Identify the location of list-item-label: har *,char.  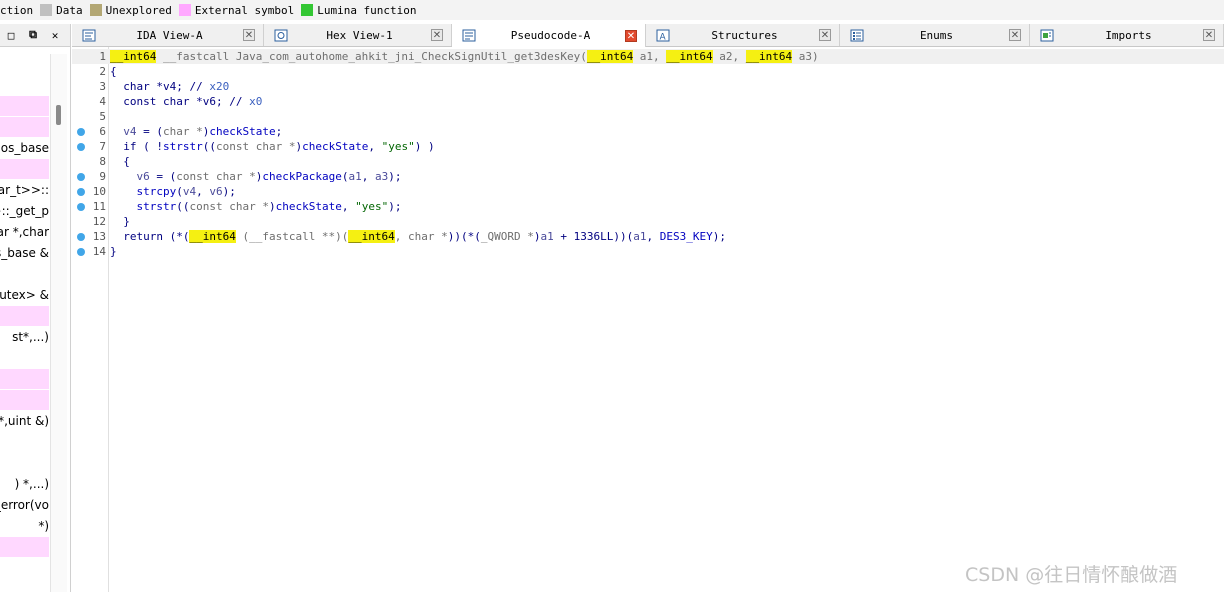
(24, 232).